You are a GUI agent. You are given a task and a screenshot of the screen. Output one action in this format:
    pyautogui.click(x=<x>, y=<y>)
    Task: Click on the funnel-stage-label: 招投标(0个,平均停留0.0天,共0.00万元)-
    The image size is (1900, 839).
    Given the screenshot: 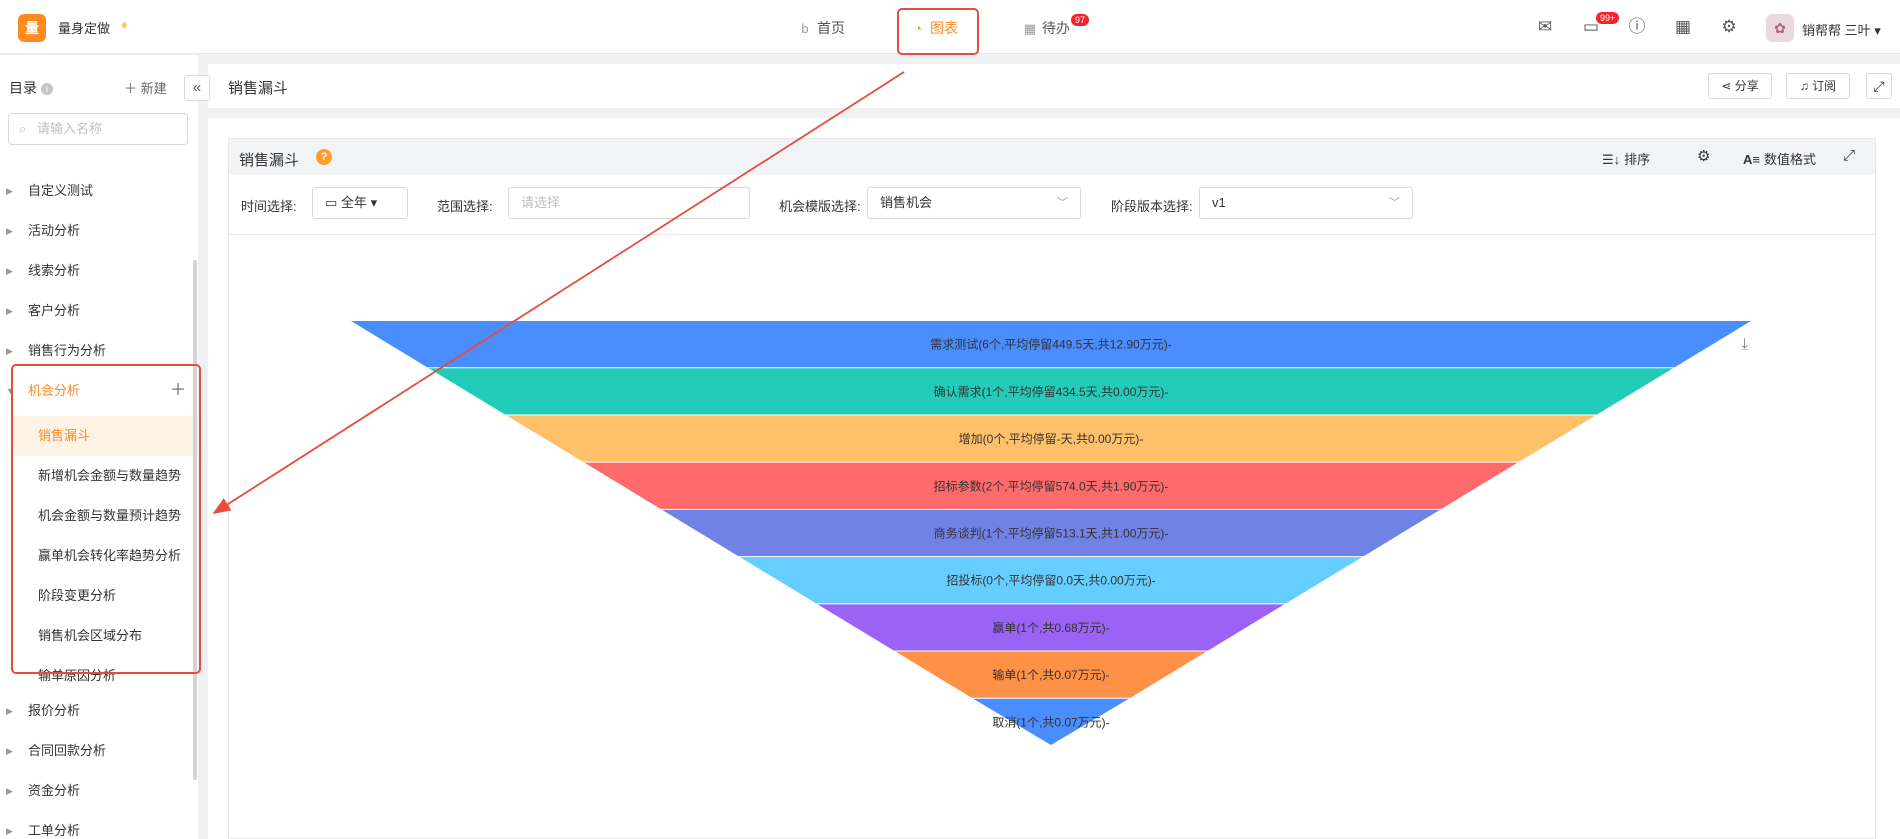 What is the action you would take?
    pyautogui.click(x=1050, y=580)
    